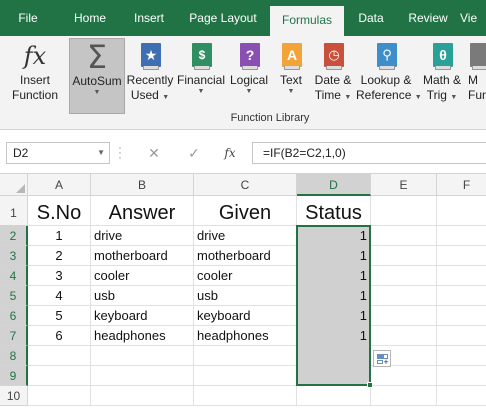  What do you see at coordinates (307, 21) in the screenshot?
I see `tab-formulas: Formulas` at bounding box center [307, 21].